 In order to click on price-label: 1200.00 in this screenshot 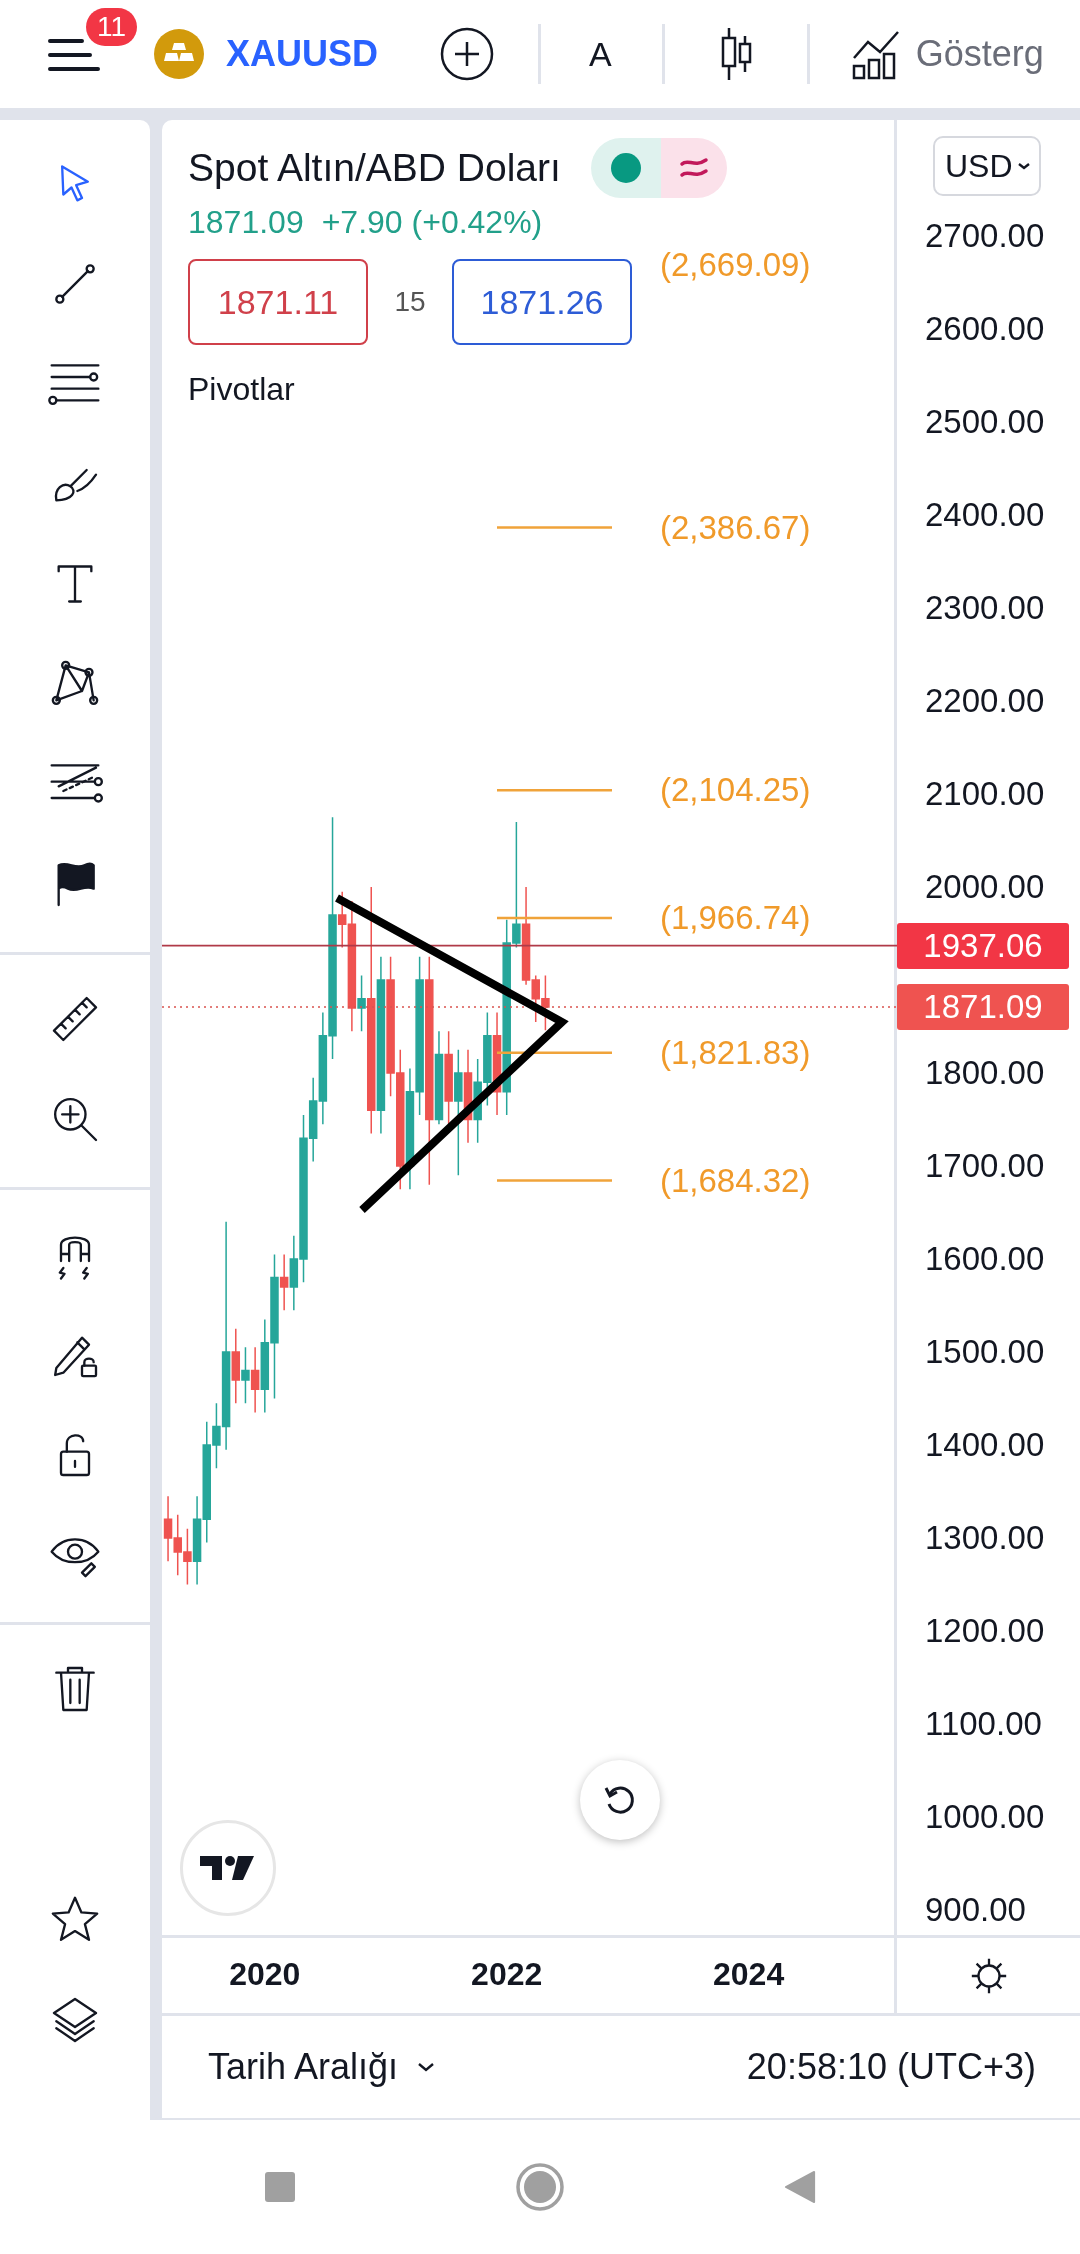, I will do `click(985, 1630)`.